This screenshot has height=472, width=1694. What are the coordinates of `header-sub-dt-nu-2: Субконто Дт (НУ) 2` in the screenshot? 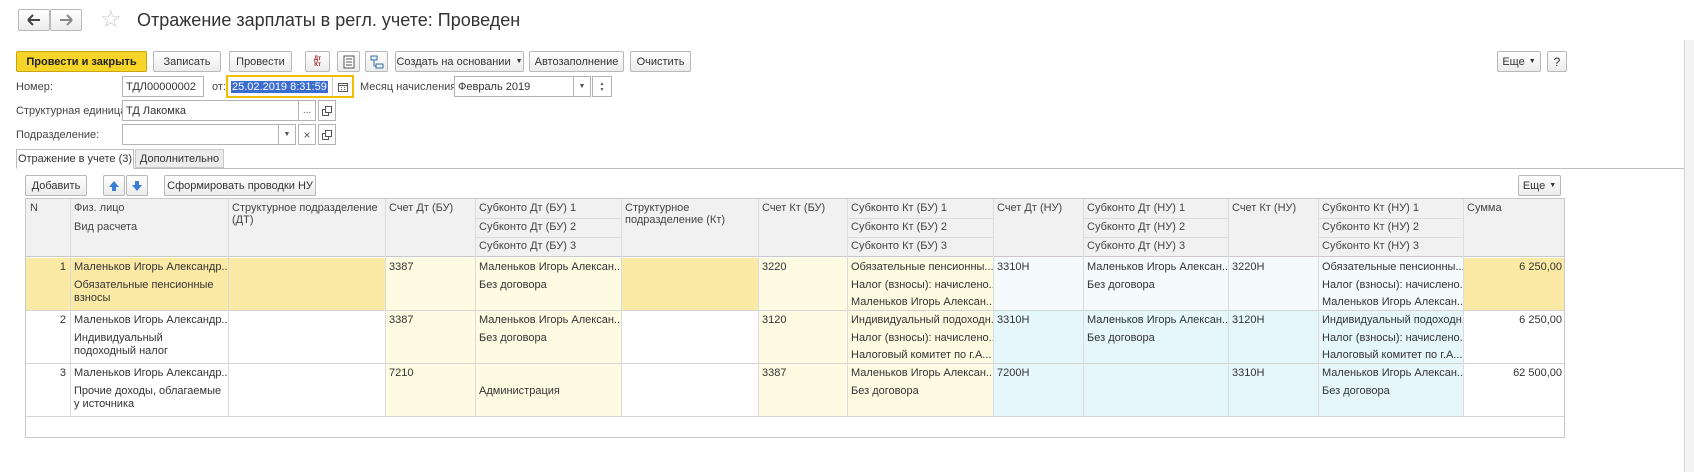 It's located at (1155, 227).